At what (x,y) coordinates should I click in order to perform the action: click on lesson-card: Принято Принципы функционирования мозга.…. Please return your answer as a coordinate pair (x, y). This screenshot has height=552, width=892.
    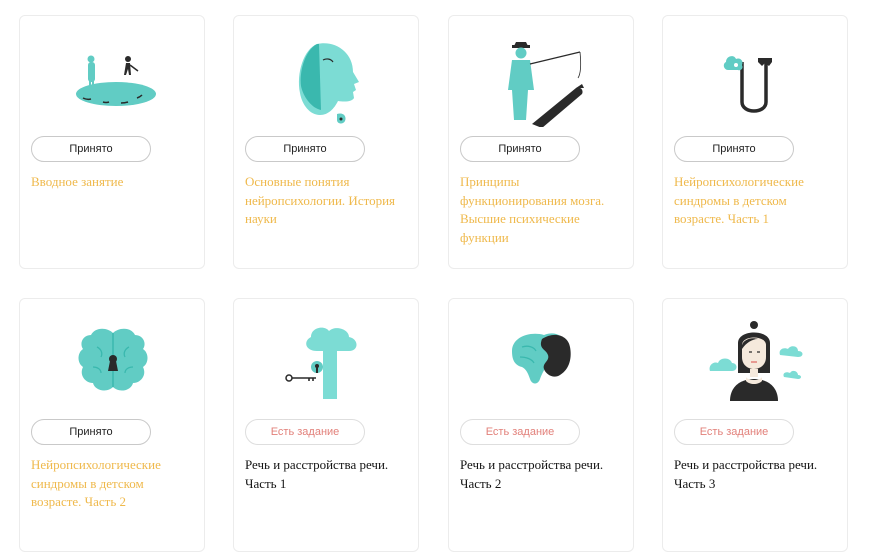
    Looking at the image, I should click on (541, 142).